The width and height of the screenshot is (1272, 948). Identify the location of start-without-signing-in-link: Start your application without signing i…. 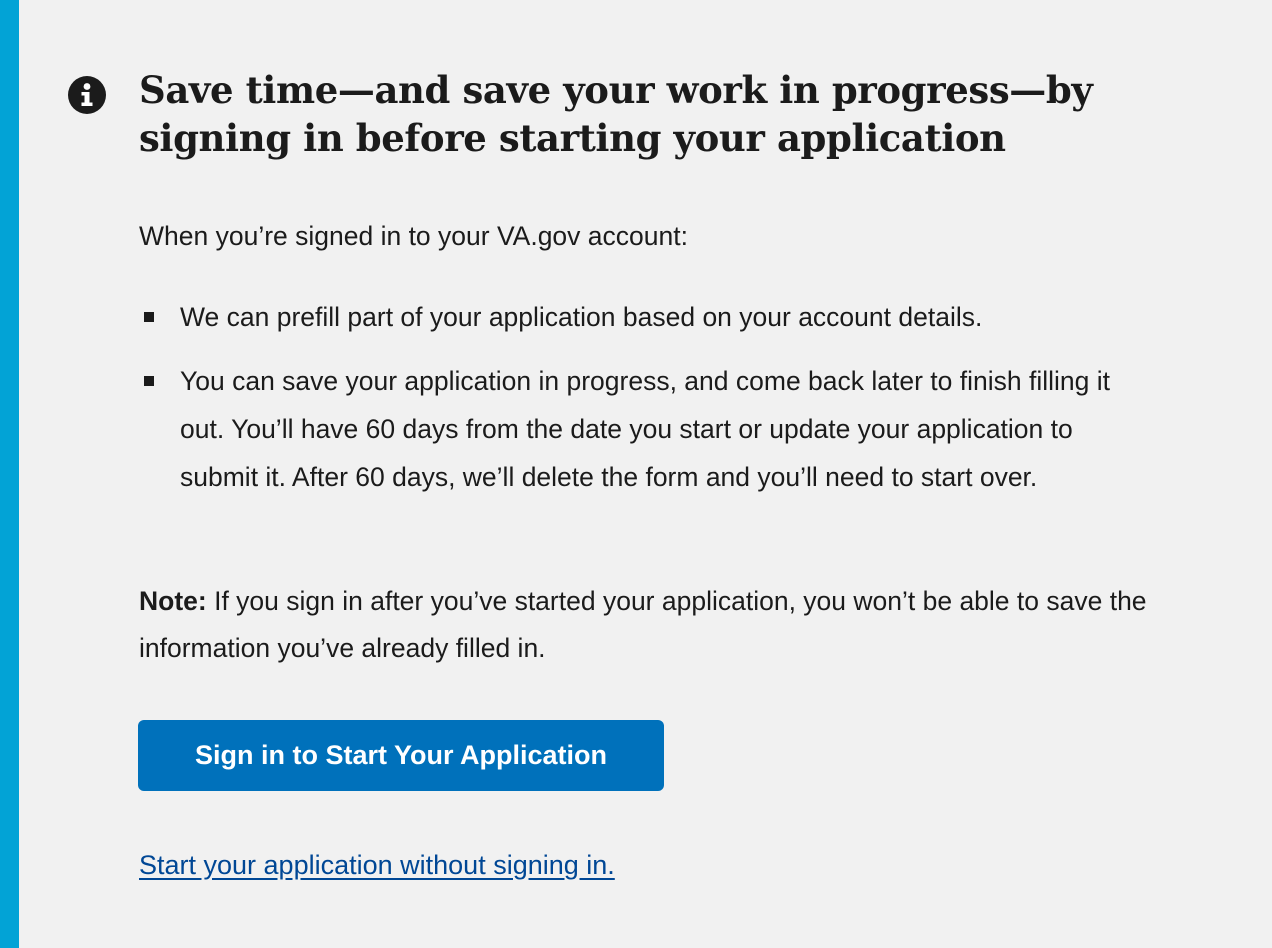
(377, 865).